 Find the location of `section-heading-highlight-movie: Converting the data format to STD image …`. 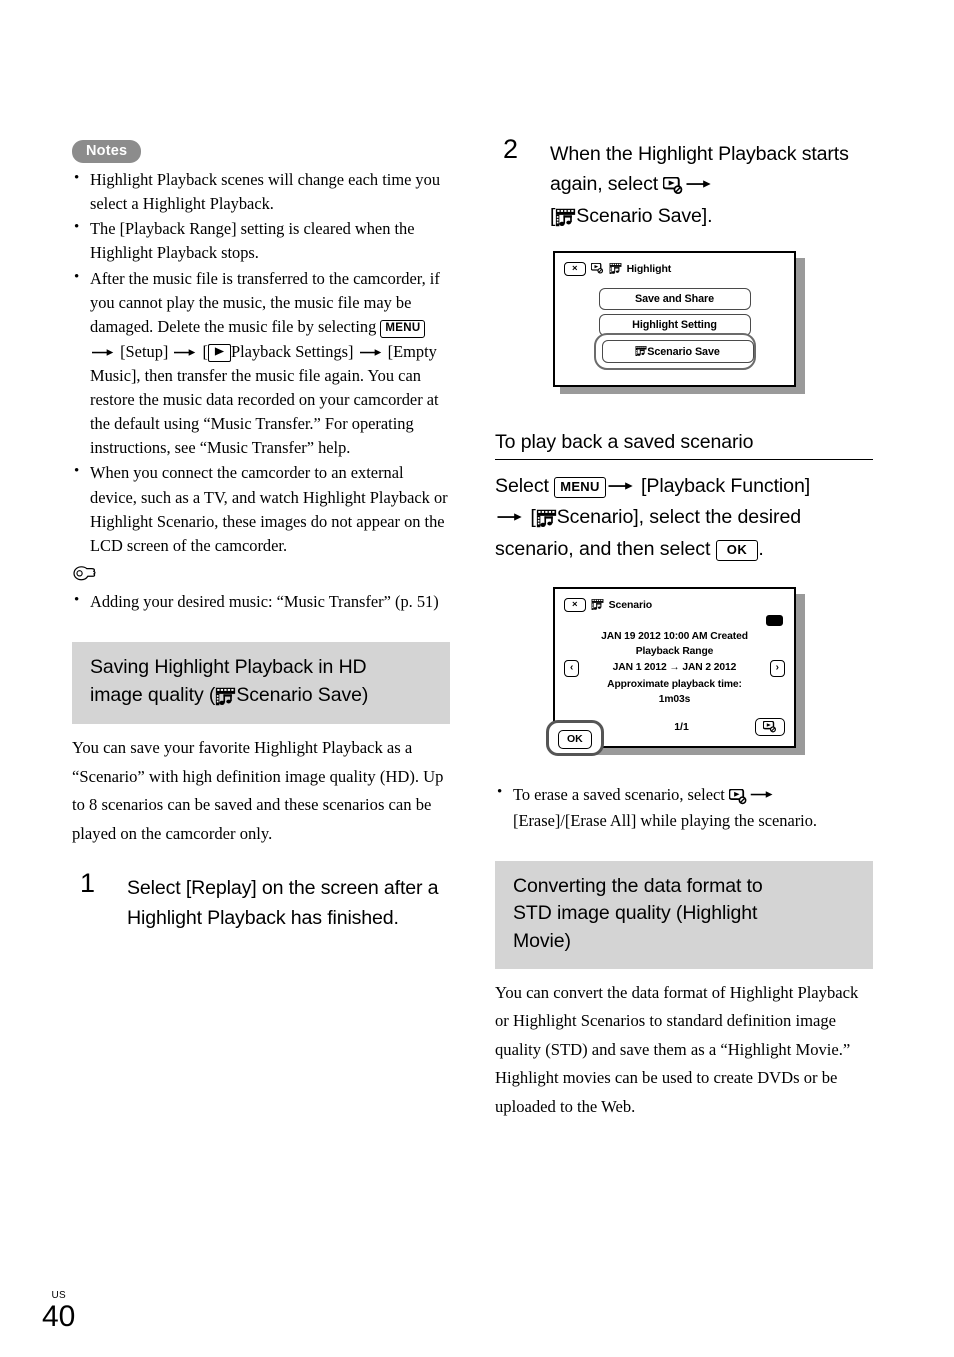

section-heading-highlight-movie: Converting the data format to STD image … is located at coordinates (684, 914).